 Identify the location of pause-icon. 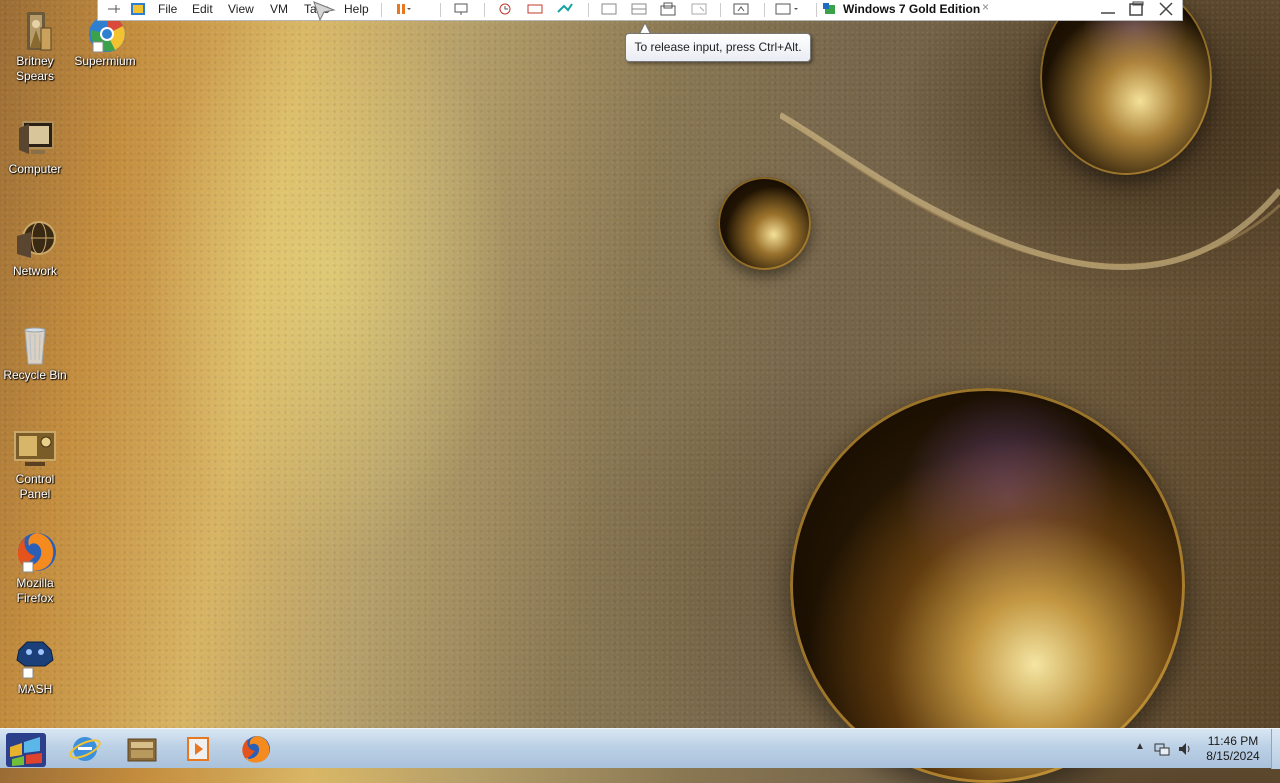
(403, 9).